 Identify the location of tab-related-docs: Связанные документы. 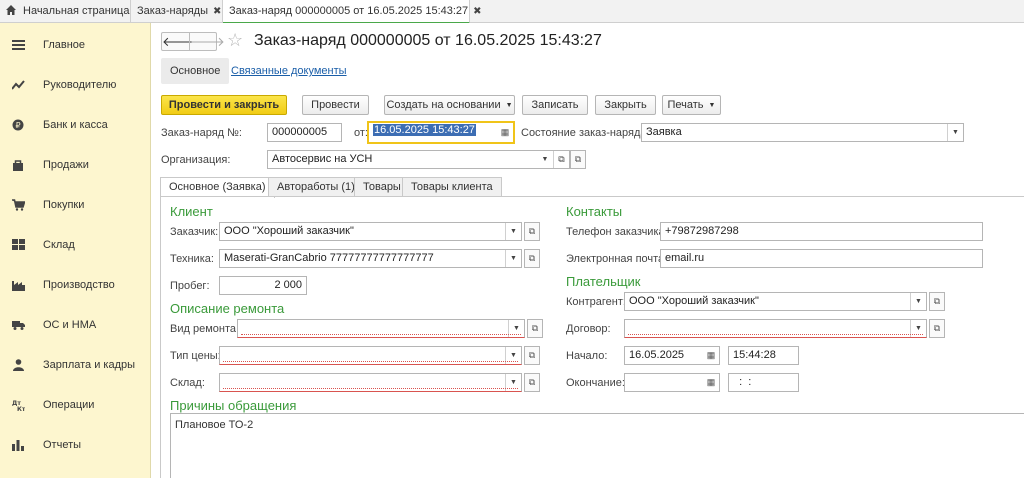
(289, 71).